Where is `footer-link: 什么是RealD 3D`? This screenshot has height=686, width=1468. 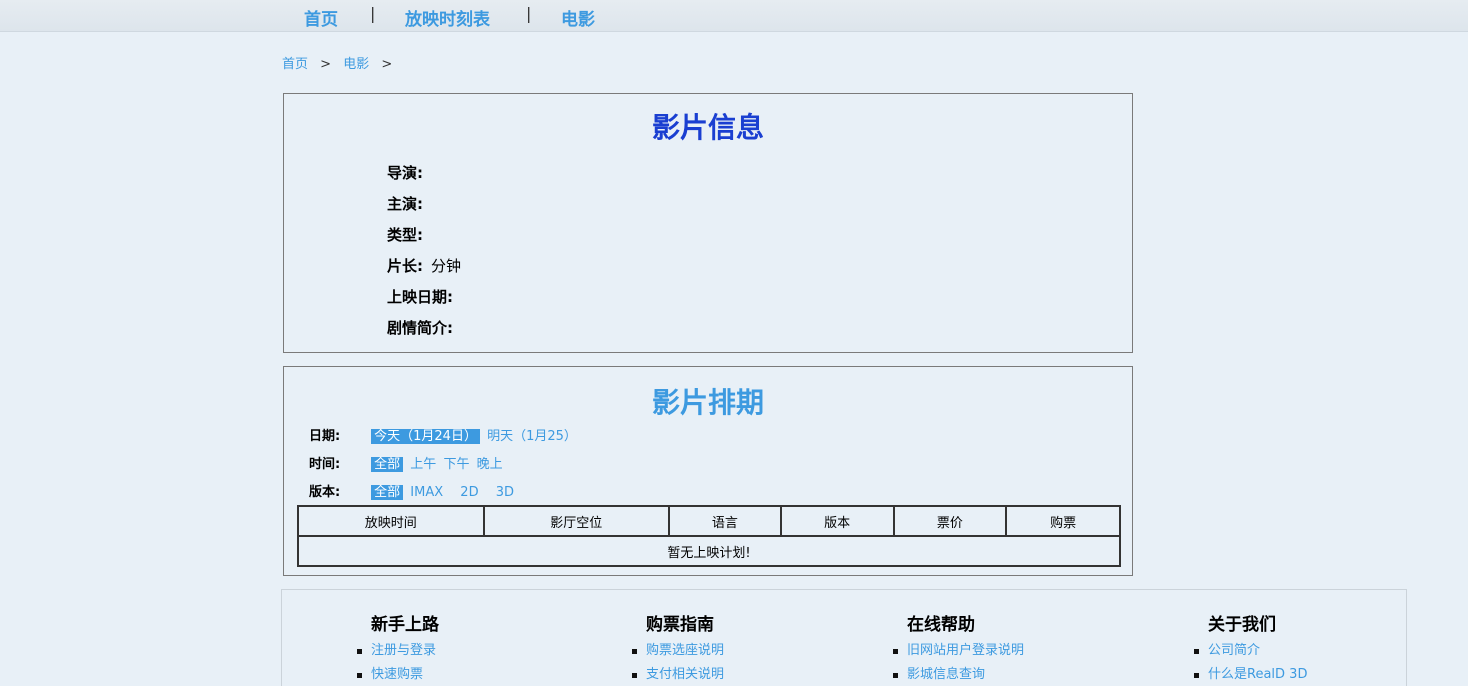 footer-link: 什么是RealD 3D is located at coordinates (1250, 674).